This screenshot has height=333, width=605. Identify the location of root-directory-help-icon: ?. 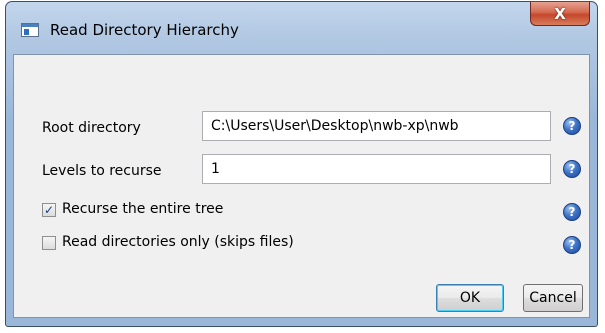
(572, 126).